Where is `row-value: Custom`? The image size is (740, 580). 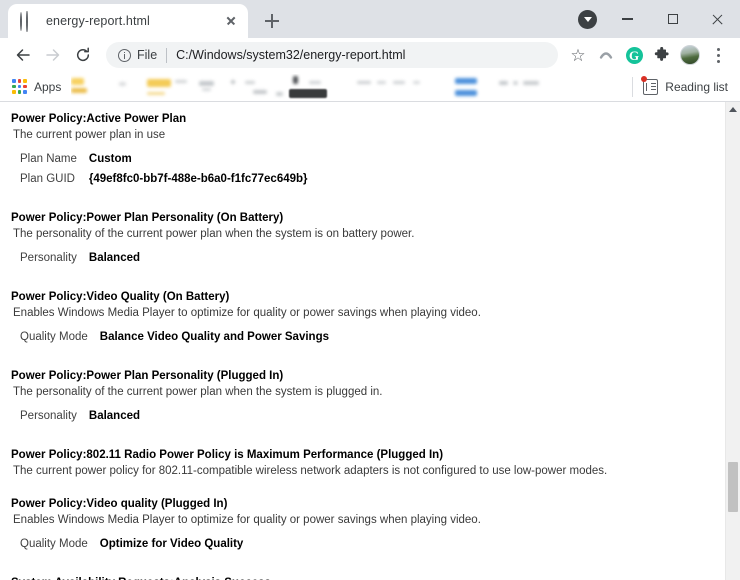
row-value: Custom is located at coordinates (110, 159).